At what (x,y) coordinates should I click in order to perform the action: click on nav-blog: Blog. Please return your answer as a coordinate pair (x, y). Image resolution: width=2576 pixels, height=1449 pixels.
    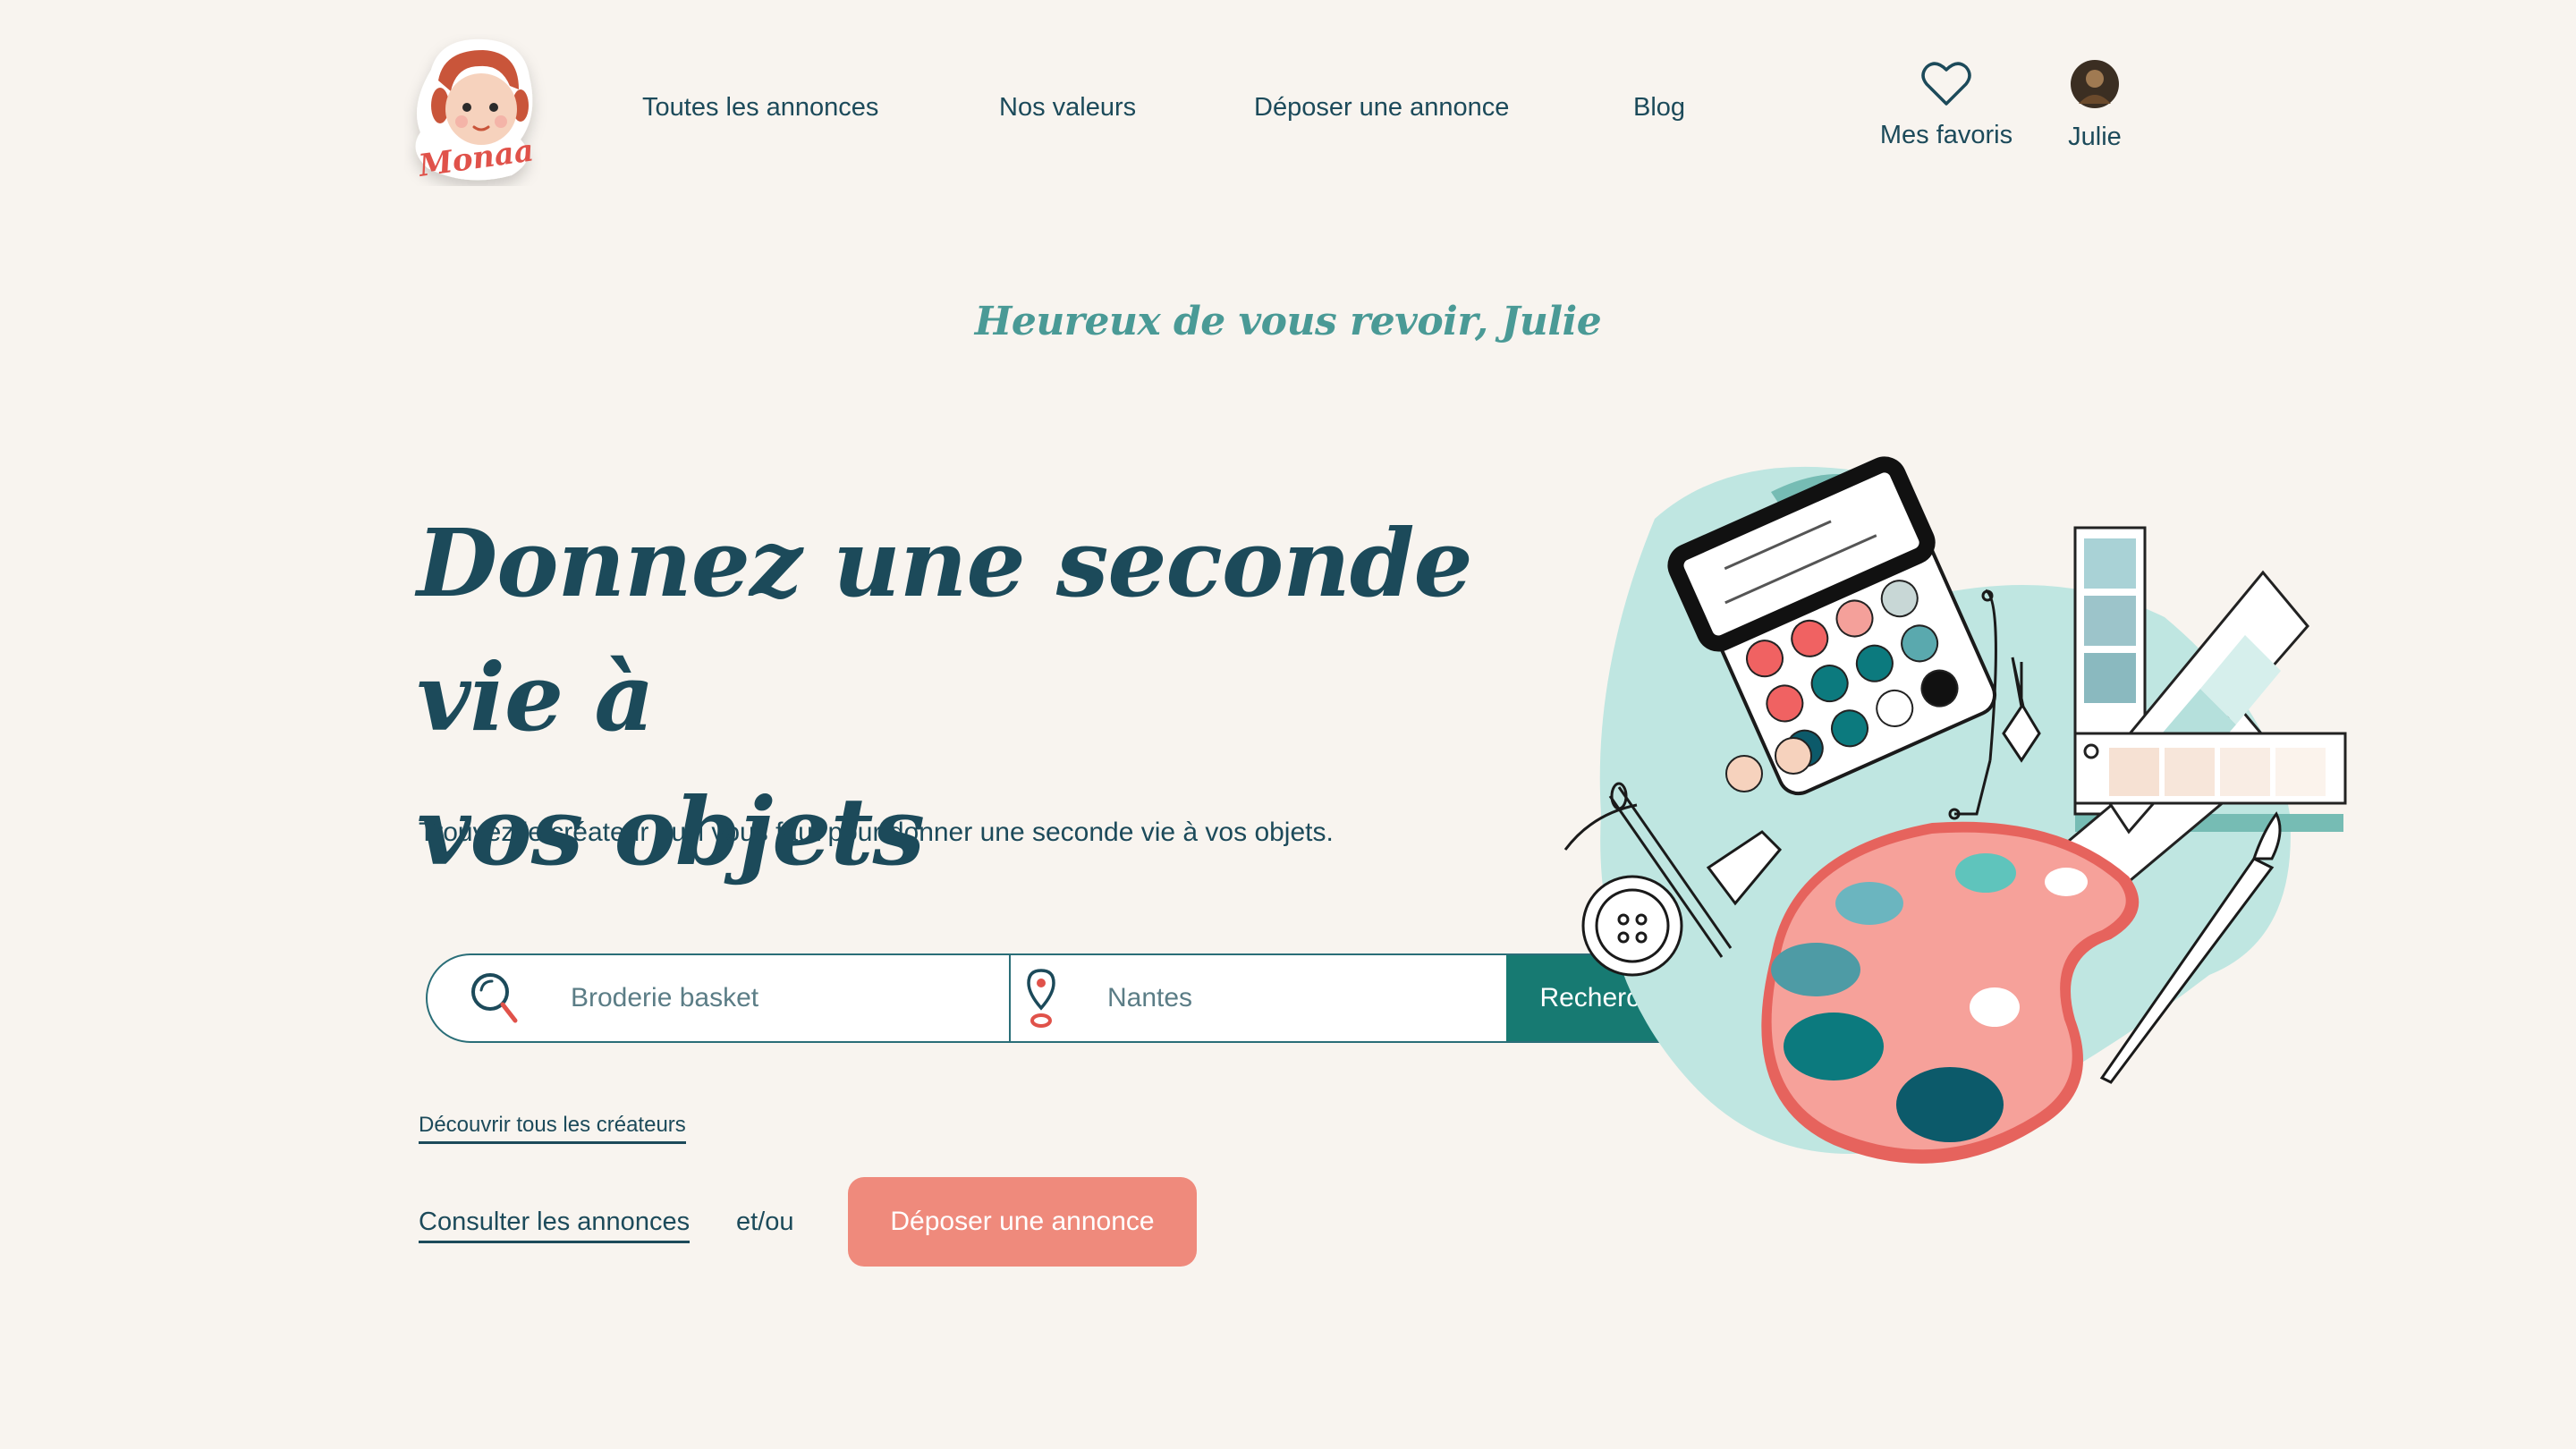
    Looking at the image, I should click on (1659, 108).